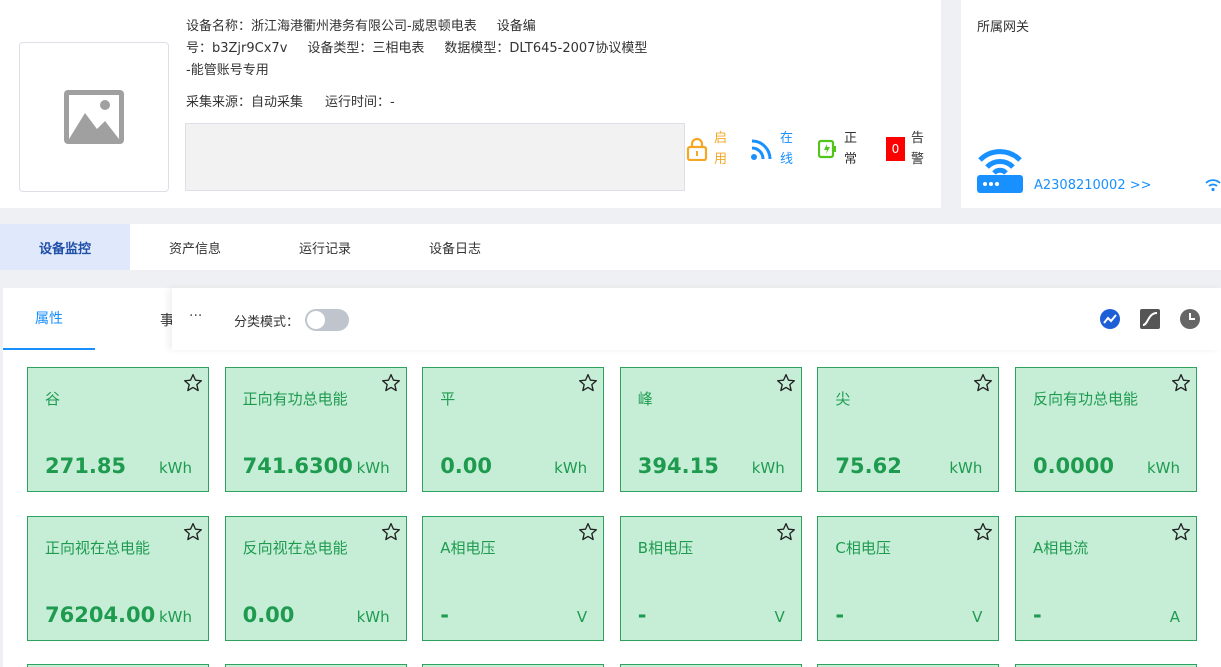 Image resolution: width=1221 pixels, height=667 pixels. I want to click on lock-icon, so click(697, 149).